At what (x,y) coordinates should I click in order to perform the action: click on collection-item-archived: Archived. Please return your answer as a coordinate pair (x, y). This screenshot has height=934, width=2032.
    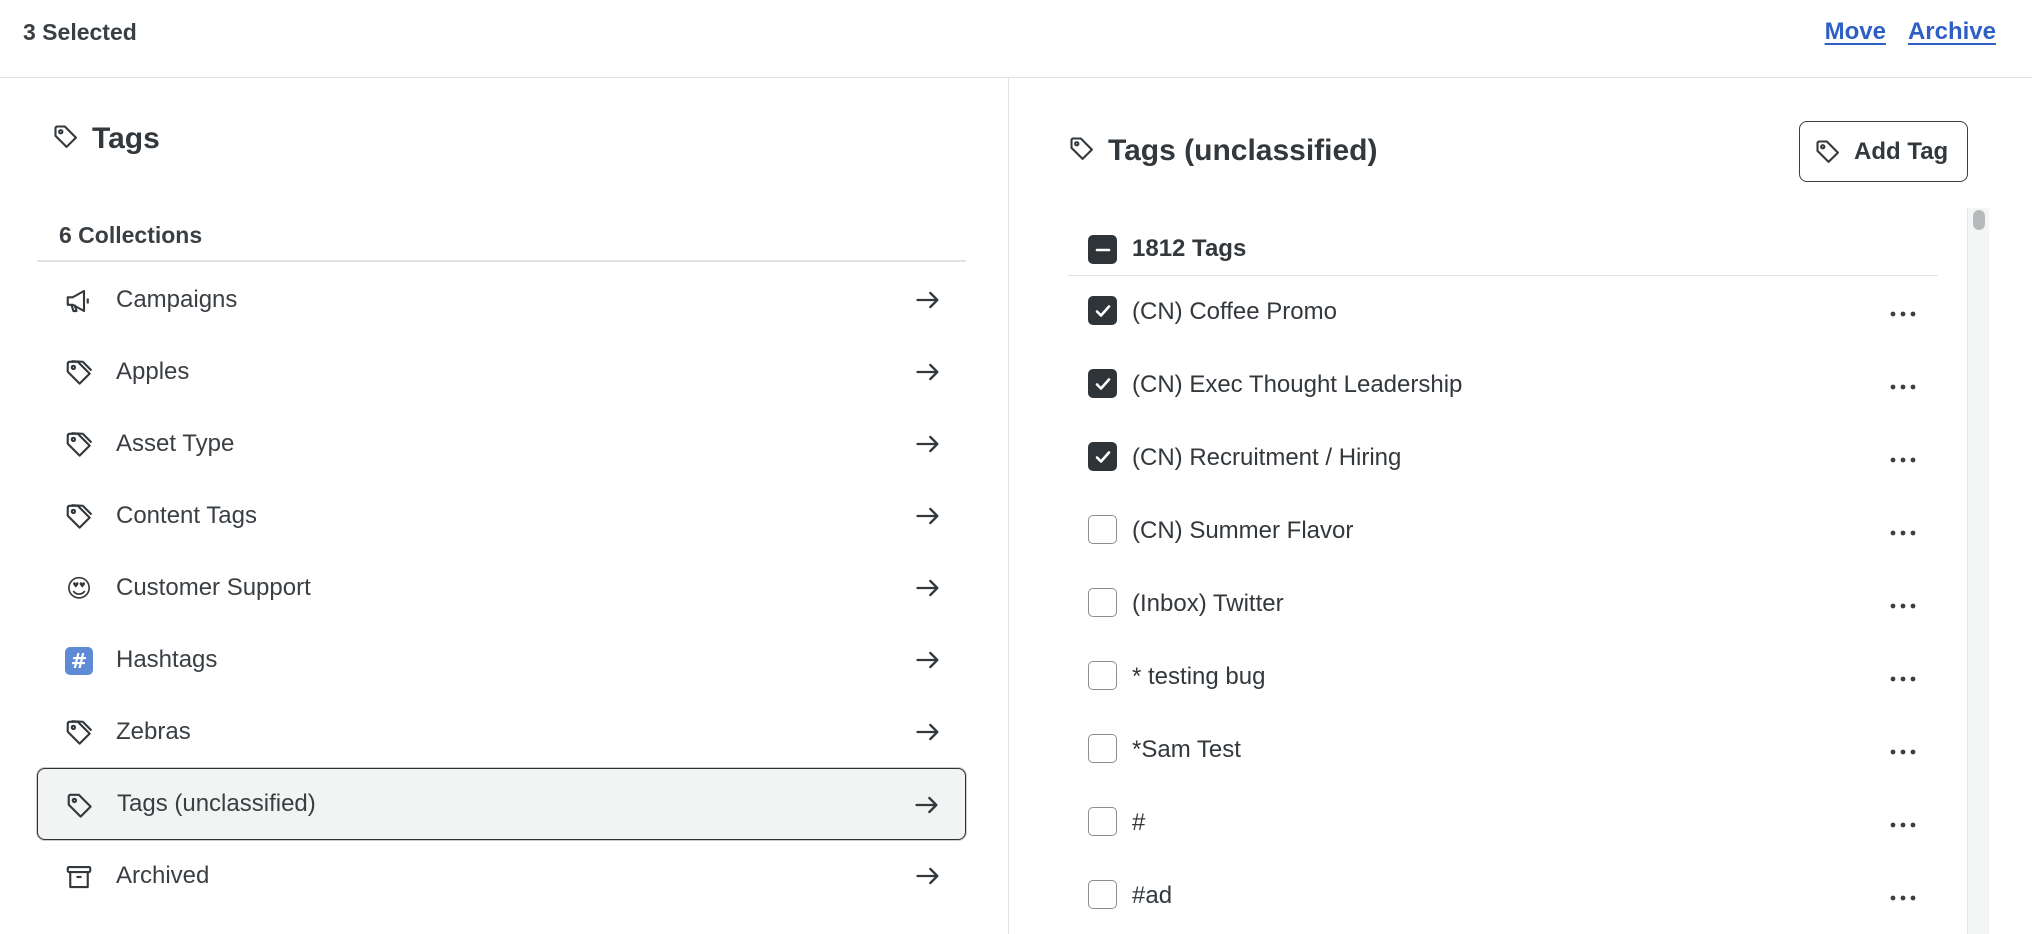
    Looking at the image, I should click on (501, 876).